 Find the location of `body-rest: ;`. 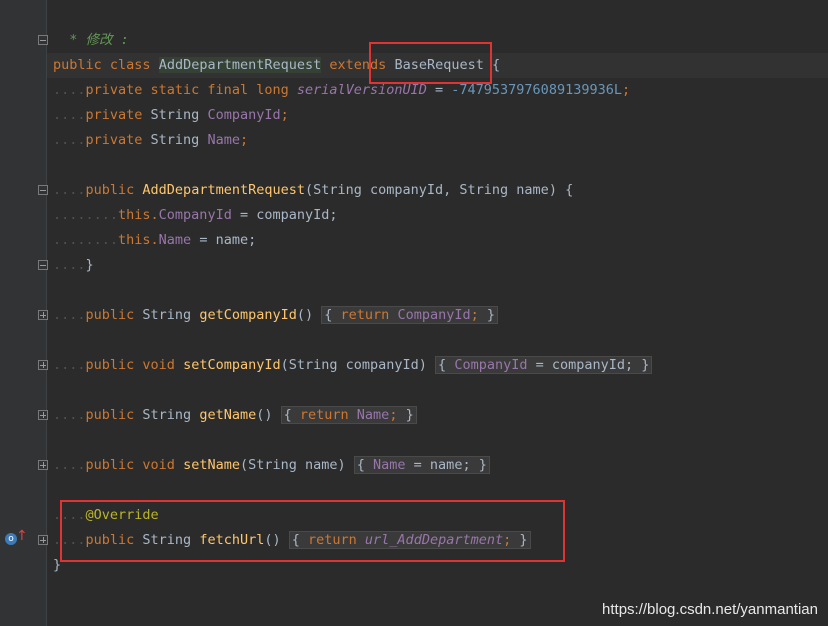

body-rest: ; is located at coordinates (474, 315).